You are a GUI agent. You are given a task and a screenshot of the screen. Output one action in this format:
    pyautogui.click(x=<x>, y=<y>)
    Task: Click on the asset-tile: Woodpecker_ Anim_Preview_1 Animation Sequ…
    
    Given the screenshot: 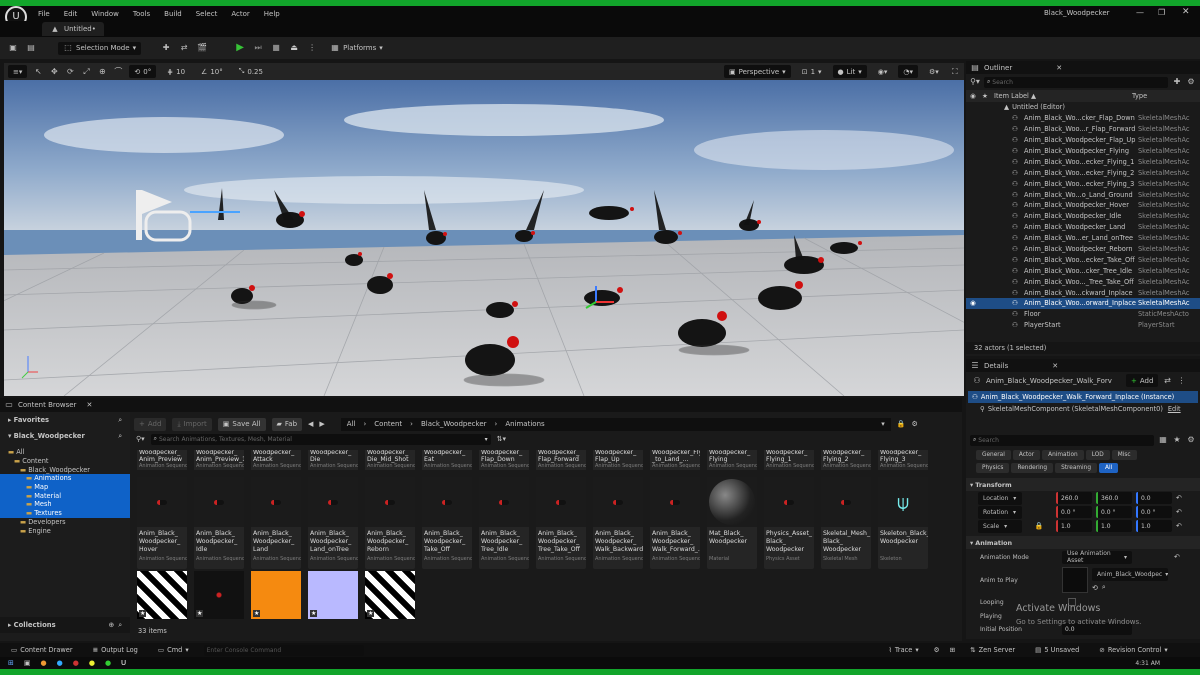 What is the action you would take?
    pyautogui.click(x=219, y=460)
    